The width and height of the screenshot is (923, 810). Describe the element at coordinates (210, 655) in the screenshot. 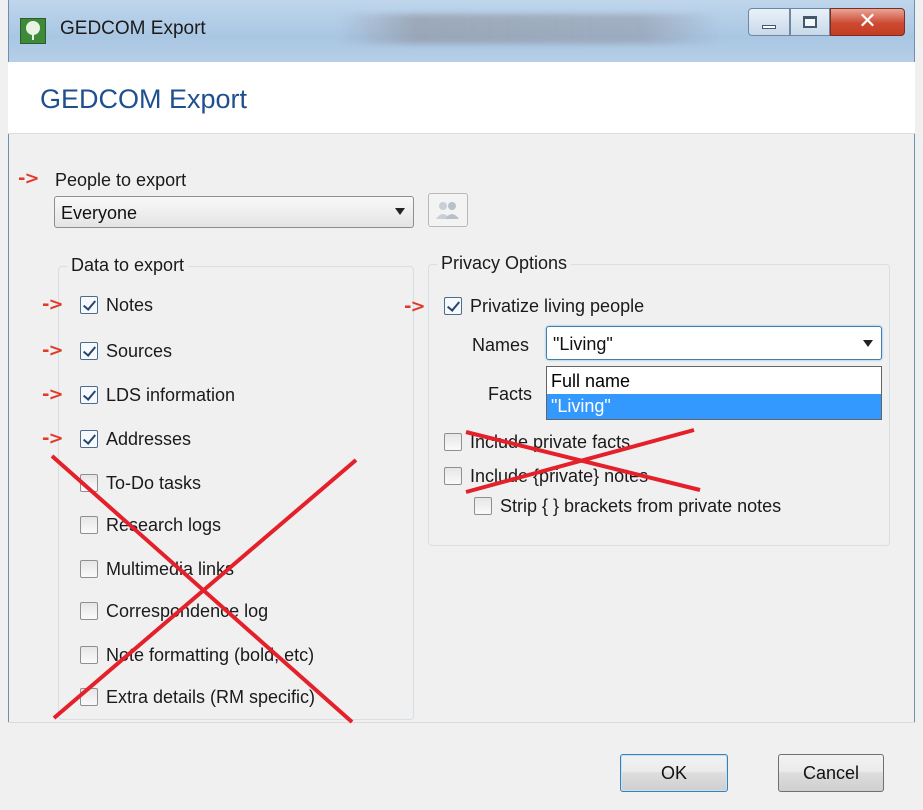

I see `note-formatting-label: Note formatting (bold, etc)` at that location.